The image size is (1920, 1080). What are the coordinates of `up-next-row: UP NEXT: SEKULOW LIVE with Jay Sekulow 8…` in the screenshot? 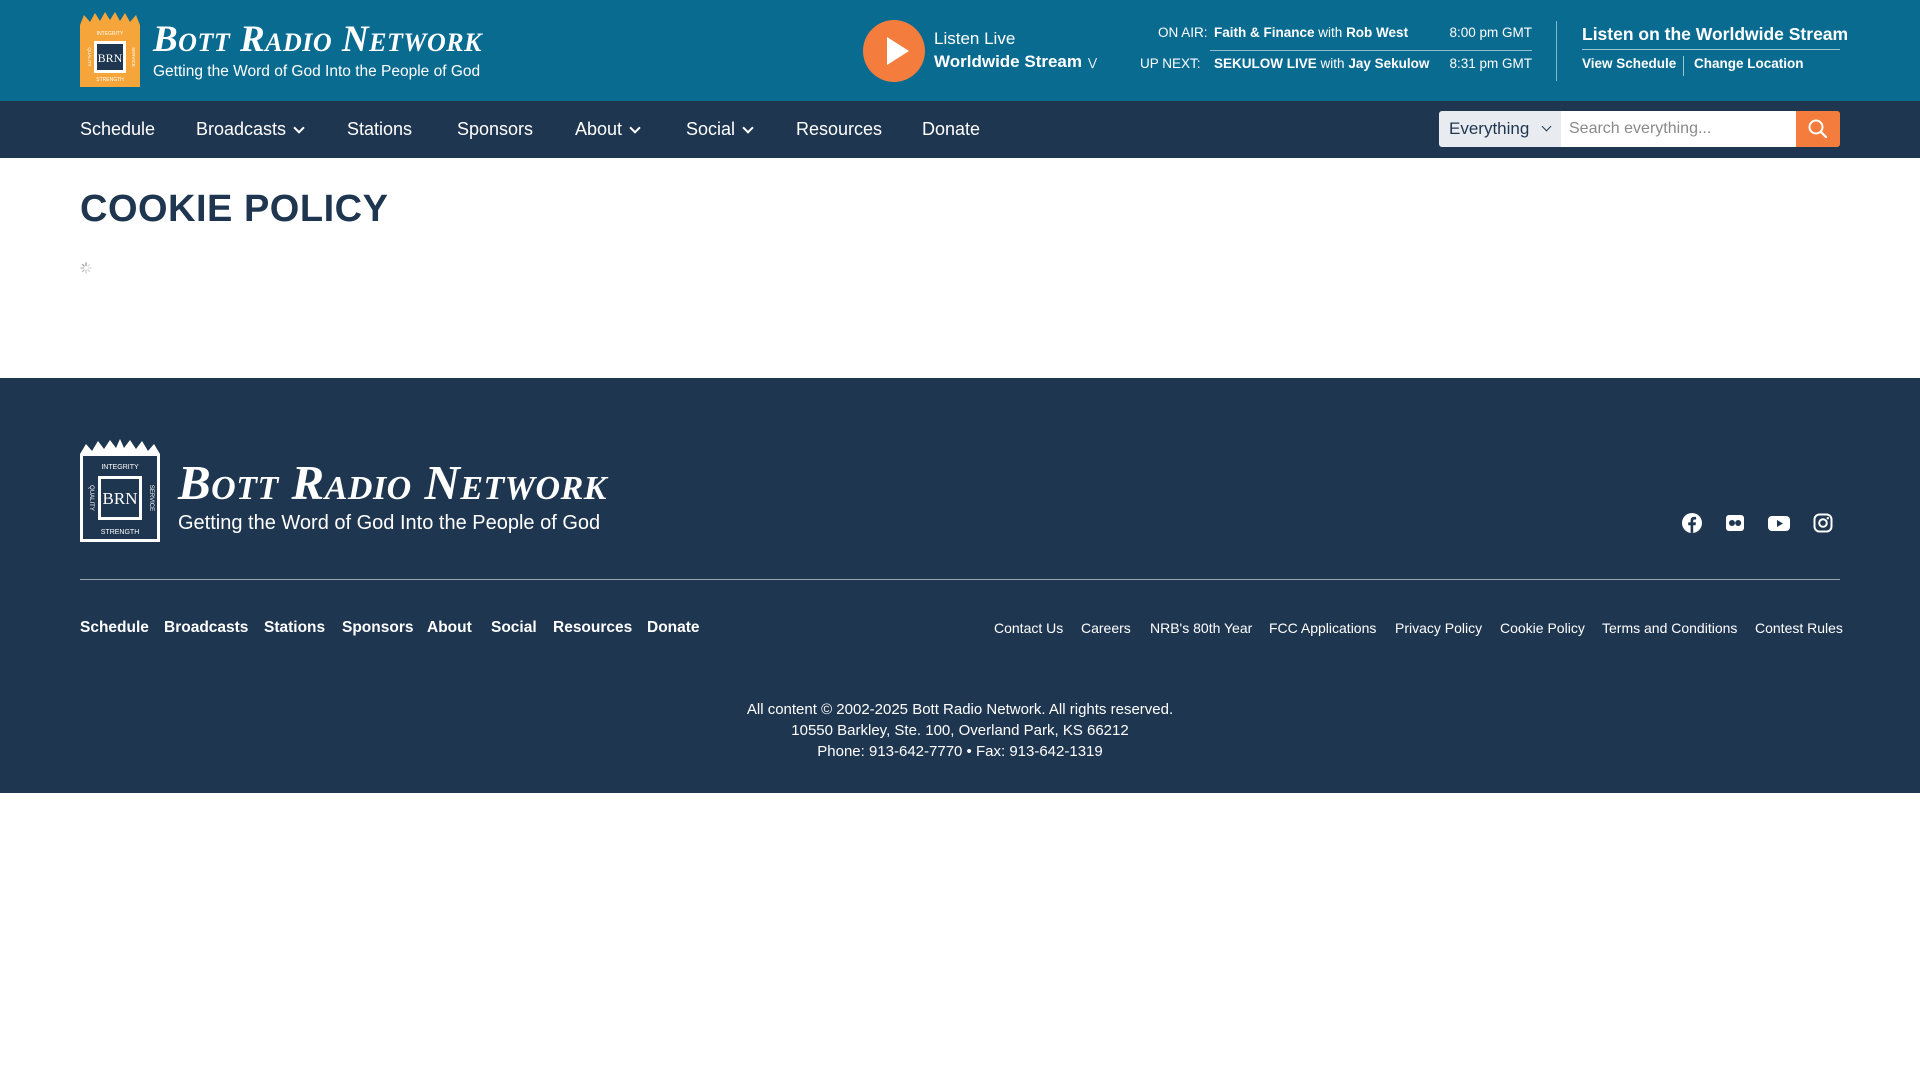 It's located at (1336, 67).